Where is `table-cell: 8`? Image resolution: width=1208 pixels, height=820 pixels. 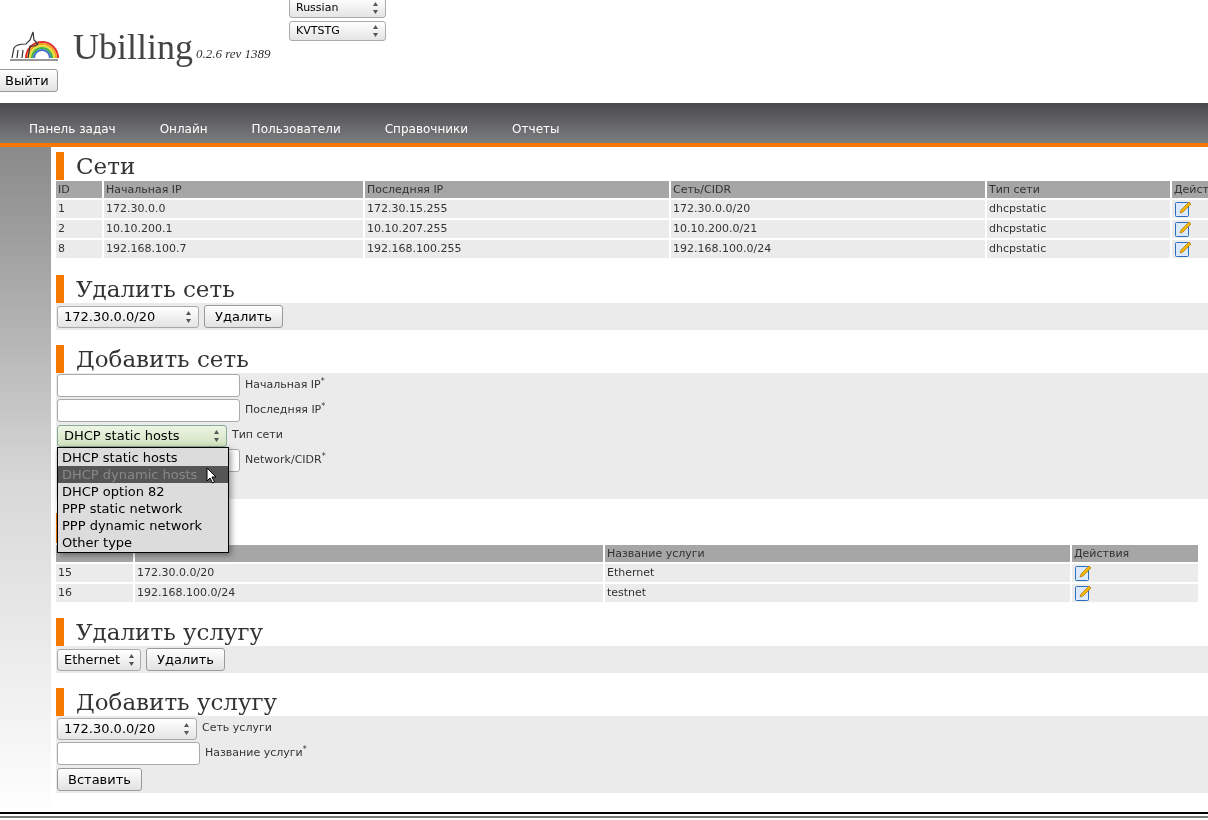 table-cell: 8 is located at coordinates (79, 249).